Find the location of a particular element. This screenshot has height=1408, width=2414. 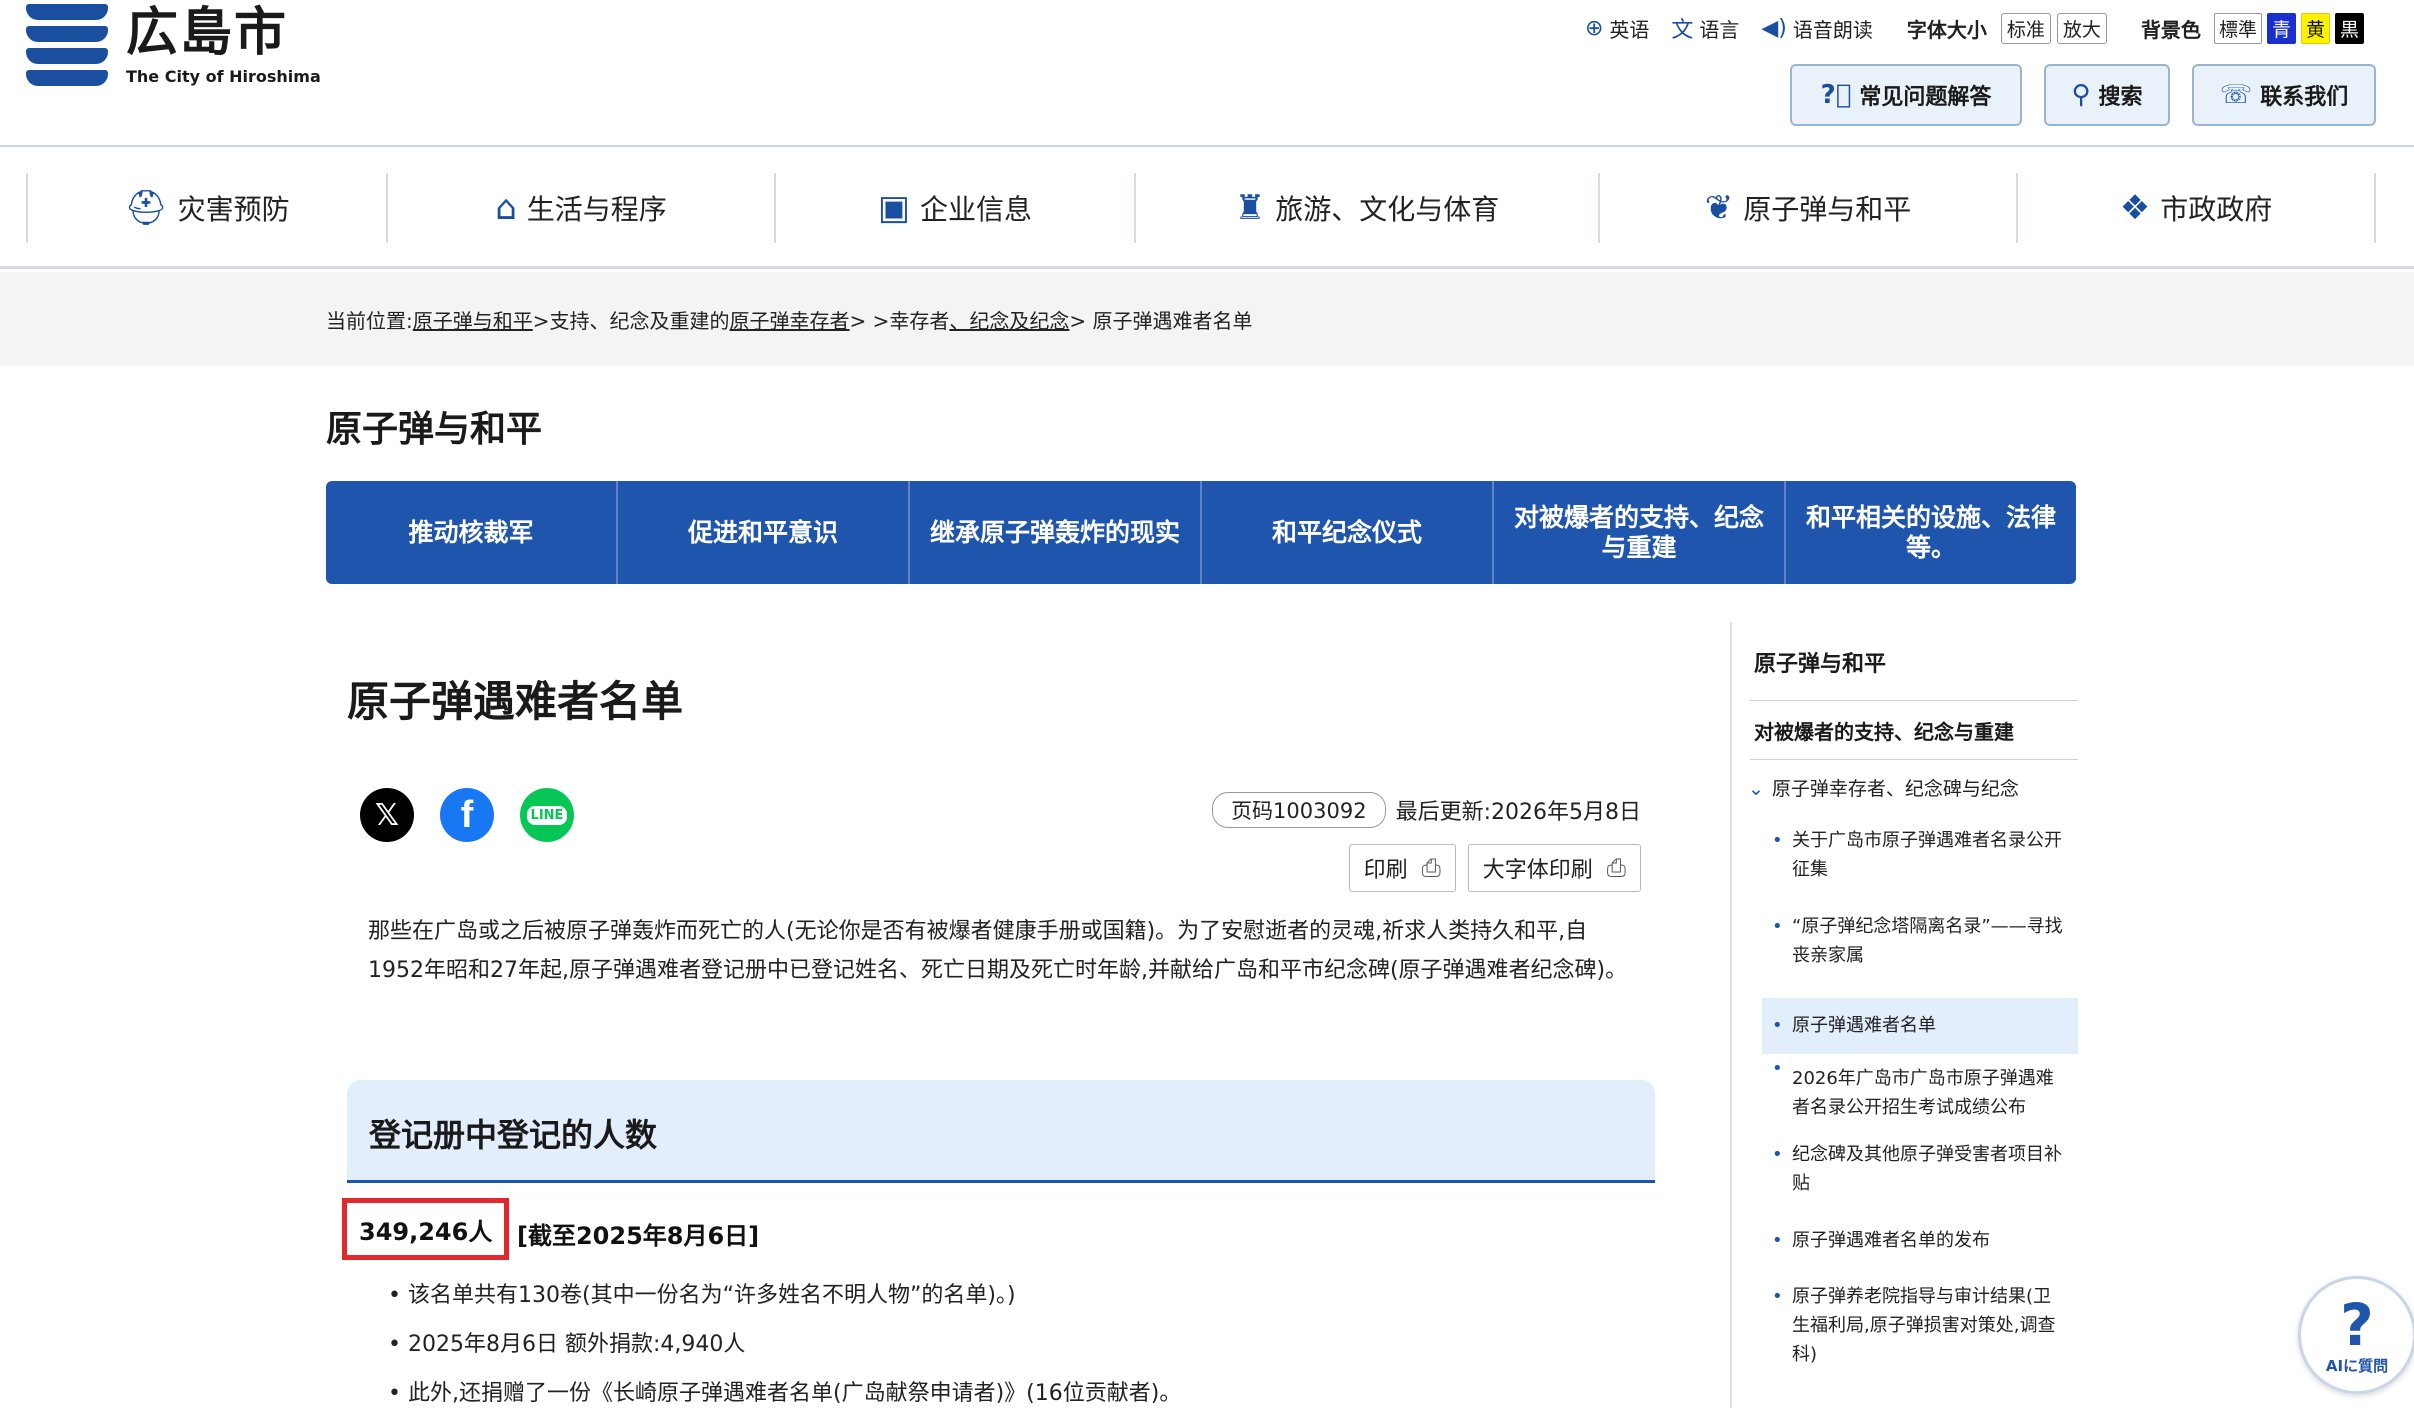

line-share-icon: LINE is located at coordinates (547, 815).